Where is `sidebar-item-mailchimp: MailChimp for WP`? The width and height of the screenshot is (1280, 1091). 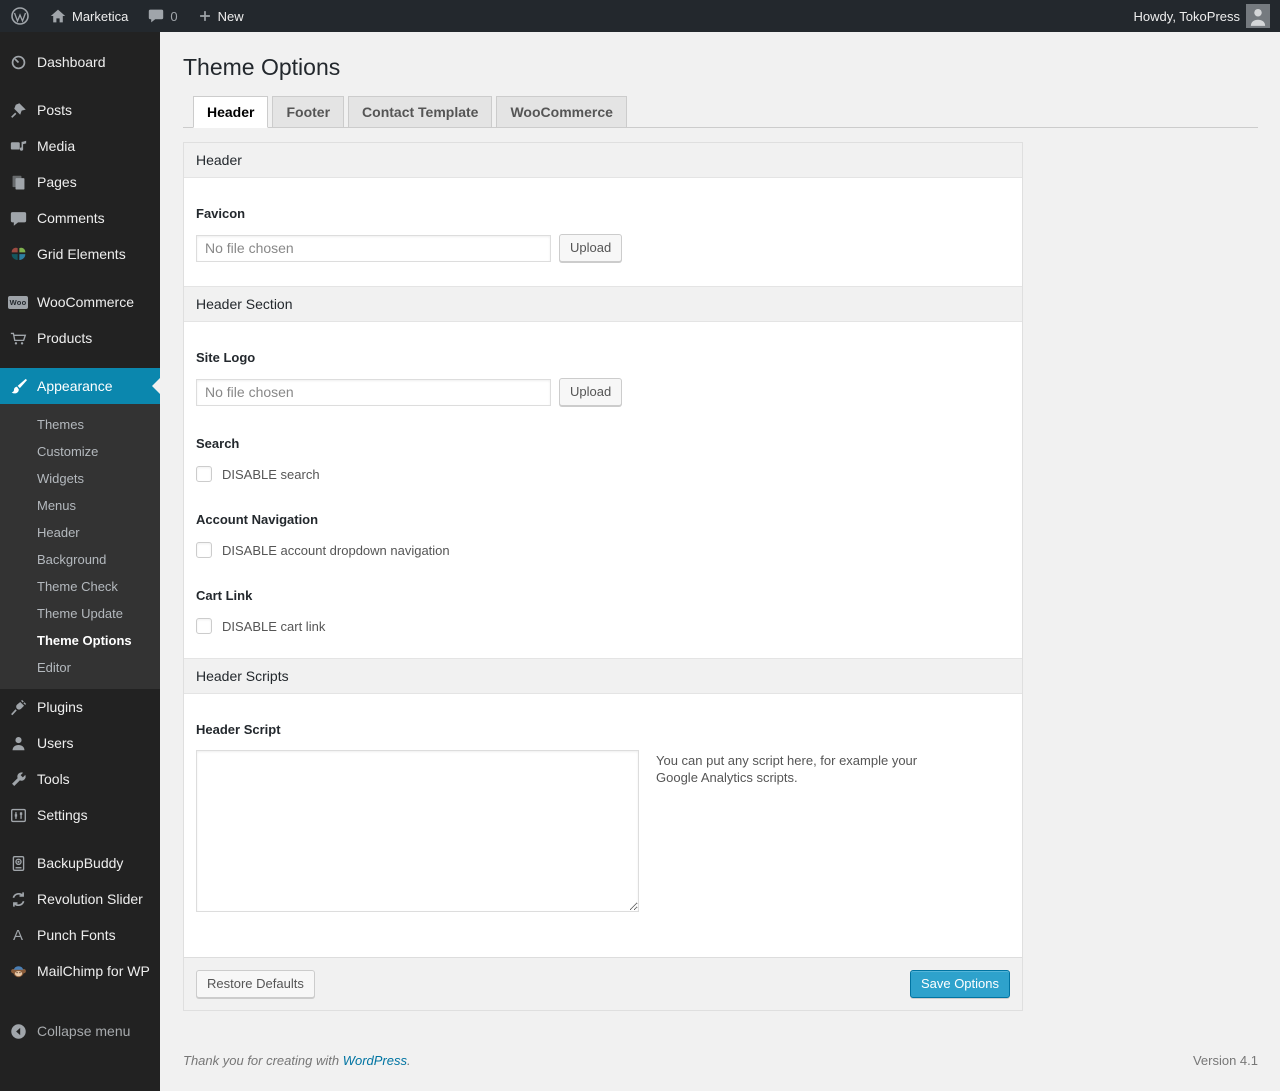
sidebar-item-mailchimp: MailChimp for WP is located at coordinates (80, 971).